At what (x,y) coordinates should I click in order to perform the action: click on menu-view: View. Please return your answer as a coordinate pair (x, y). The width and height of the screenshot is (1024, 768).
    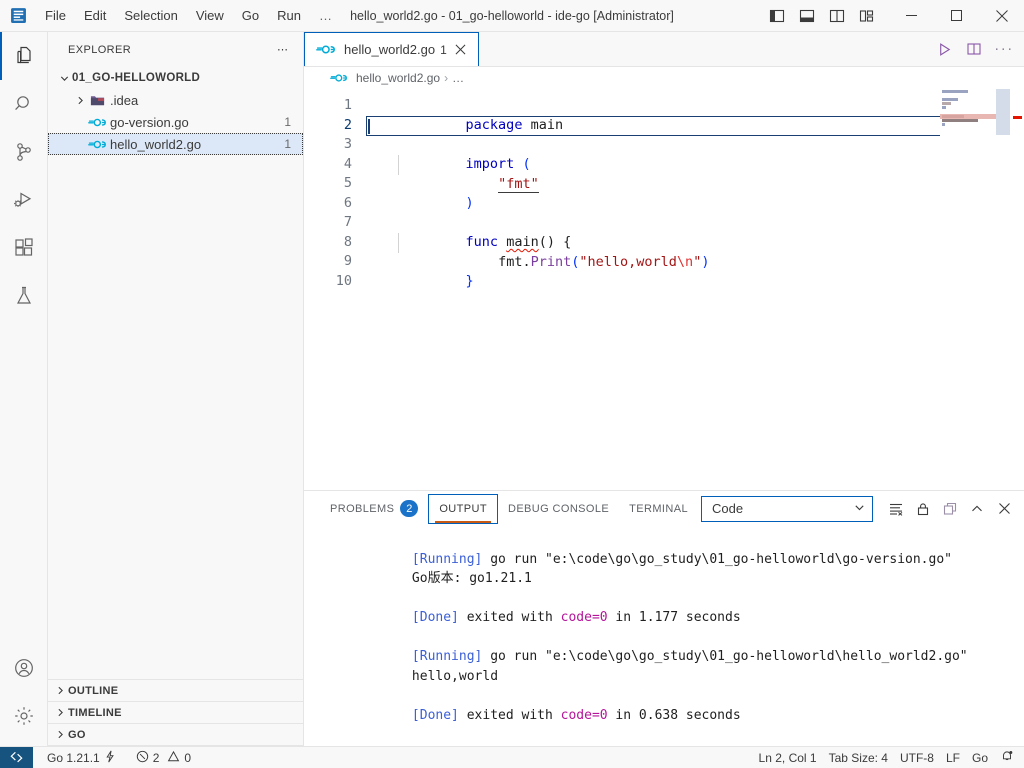
    Looking at the image, I should click on (210, 15).